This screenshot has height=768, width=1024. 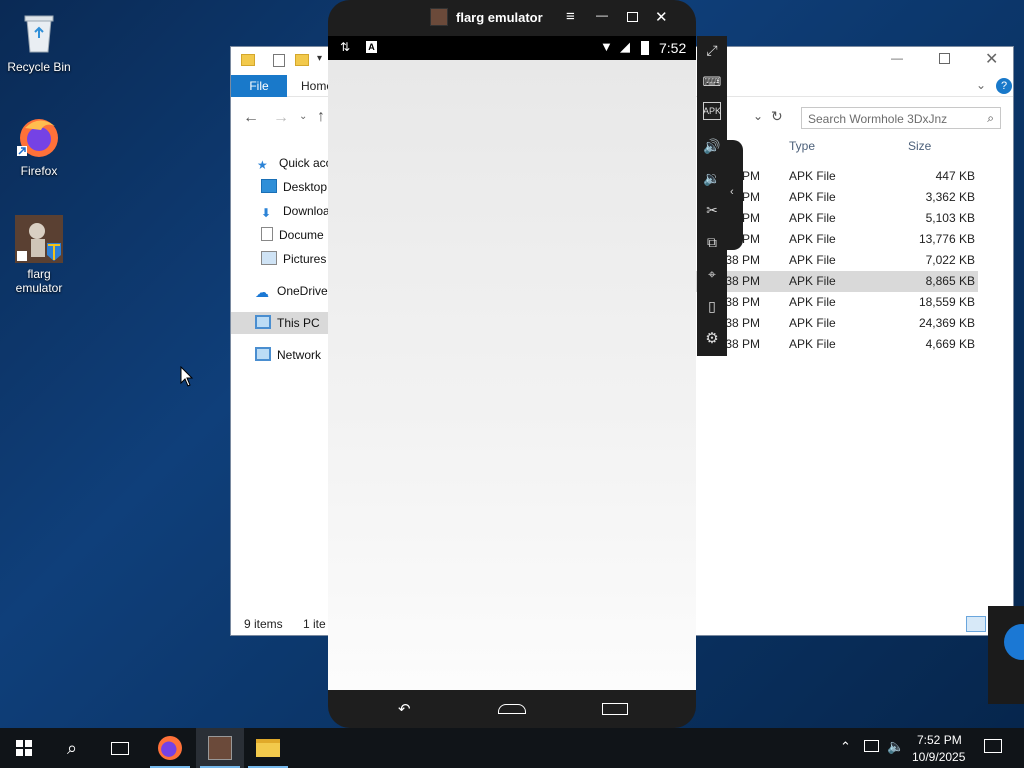 What do you see at coordinates (938, 757) in the screenshot?
I see `clock-date: 10/9/2025` at bounding box center [938, 757].